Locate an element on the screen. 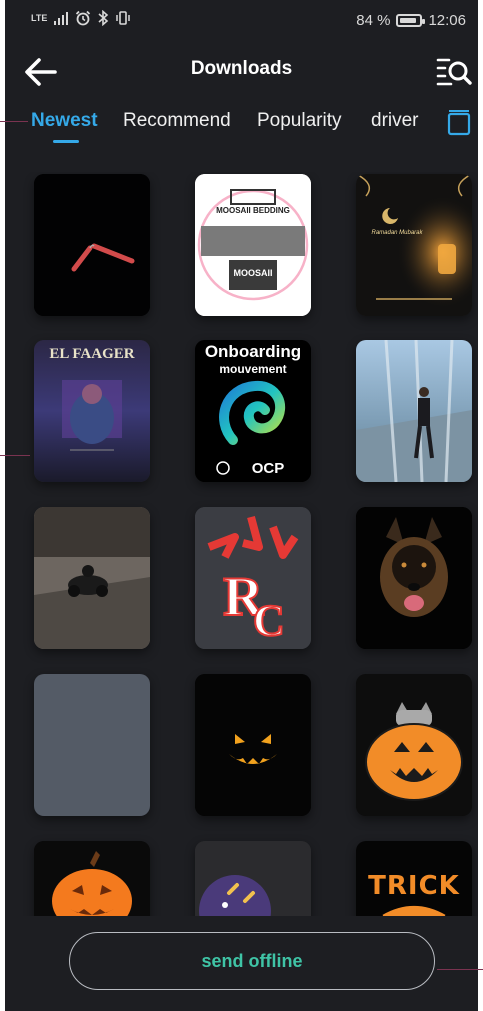 The height and width of the screenshot is (1011, 483). bottom-bar: send offline is located at coordinates (241, 963).